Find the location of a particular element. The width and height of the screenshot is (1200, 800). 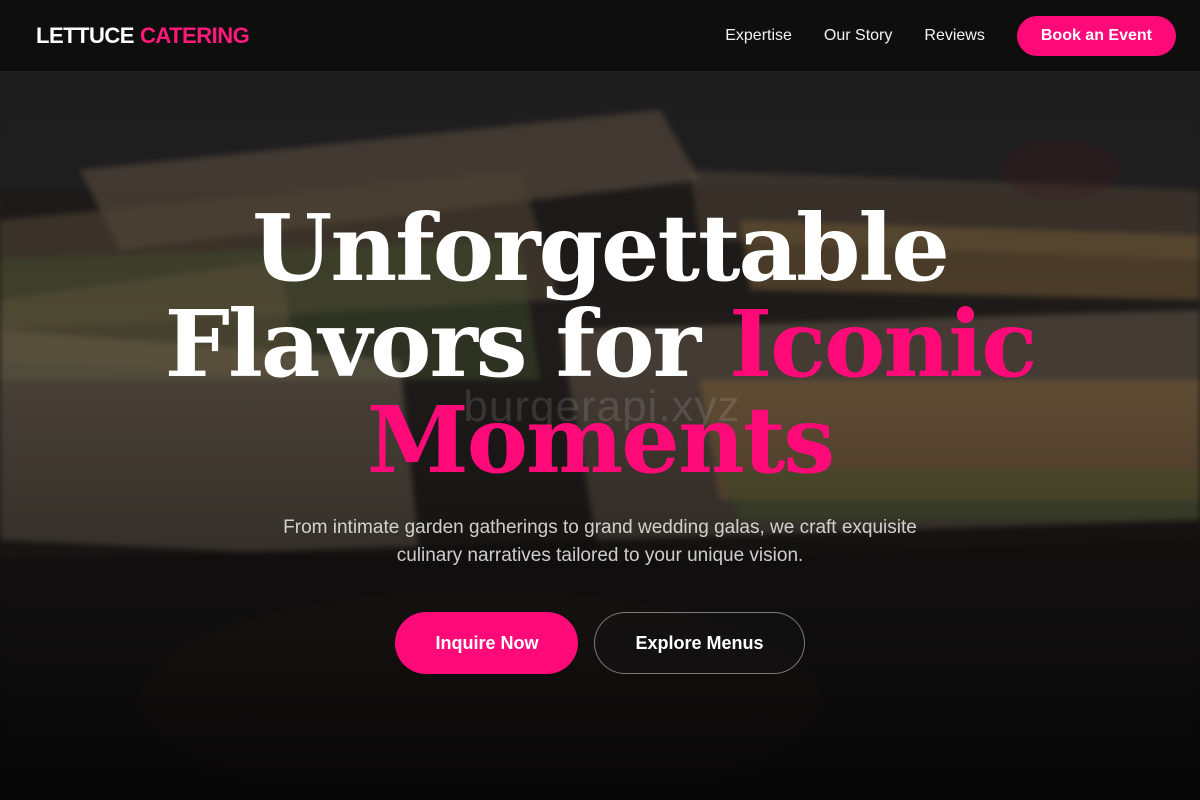

headline-accent-iconic: Iconic is located at coordinates (883, 344).